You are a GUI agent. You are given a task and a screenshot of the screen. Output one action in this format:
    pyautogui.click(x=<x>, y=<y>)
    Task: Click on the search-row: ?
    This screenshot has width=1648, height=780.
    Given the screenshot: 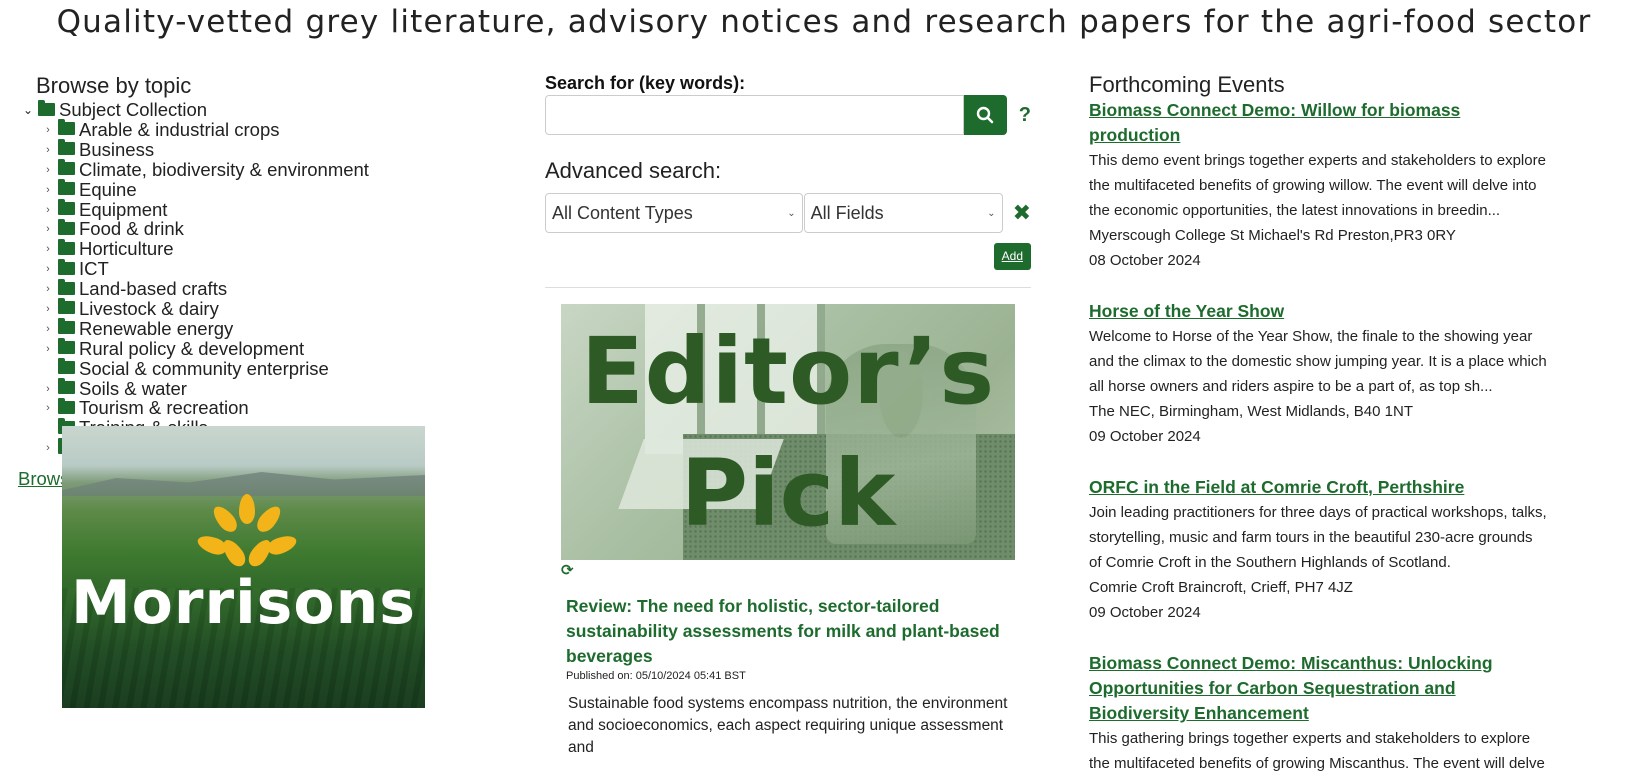 What is the action you would take?
    pyautogui.click(x=788, y=115)
    